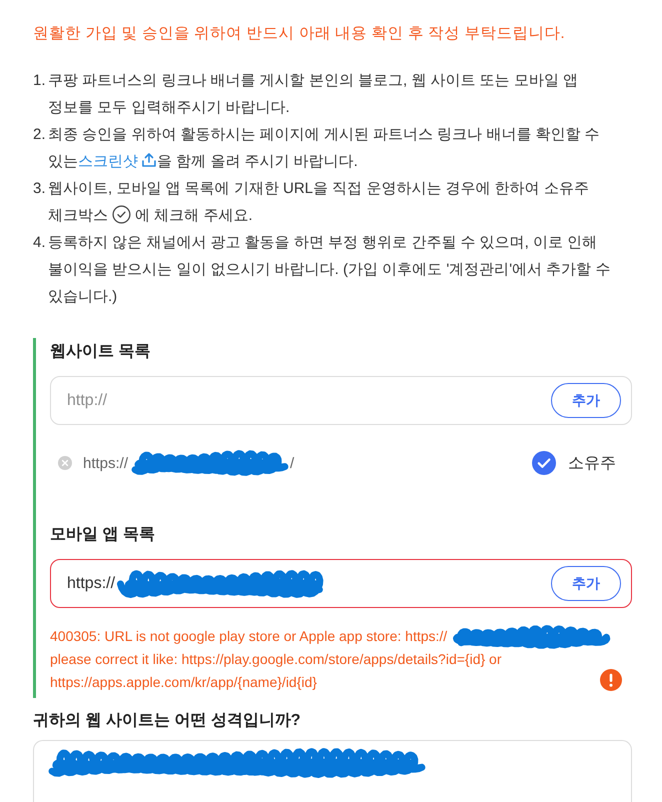 Image resolution: width=662 pixels, height=802 pixels. I want to click on instruction-text: 웹사이트, 모바일 앱 목록에 기재한 URL을 직접 운영하시는 경우에 한하여 소유주 체크박스 에 체크해 주세요., so click(319, 202).